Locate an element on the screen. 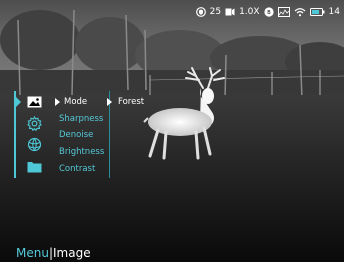 This screenshot has height=262, width=344. svg-text: B is located at coordinates (269, 13).